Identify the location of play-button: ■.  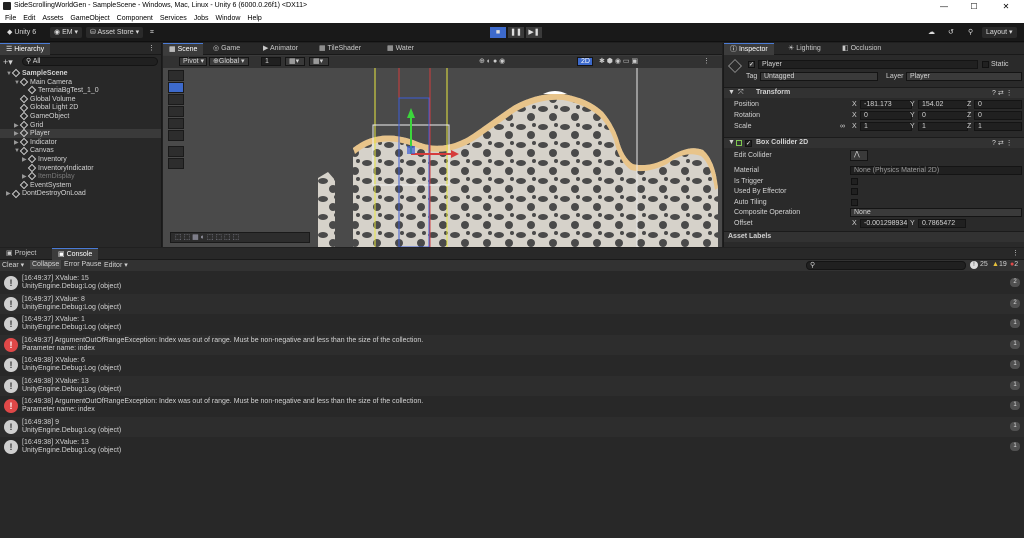
(498, 32).